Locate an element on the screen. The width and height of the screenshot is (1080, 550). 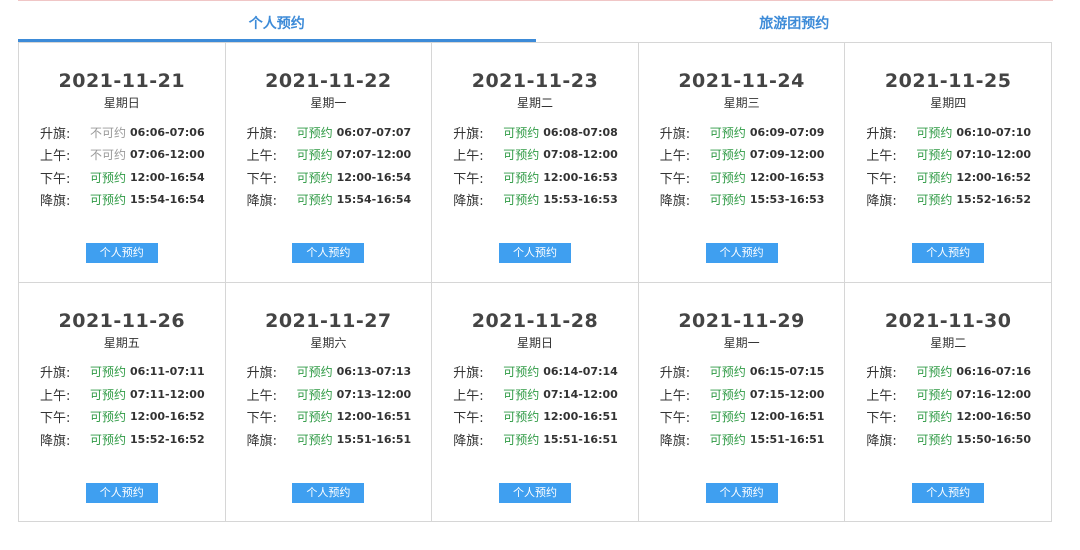
time-slot-row: 升旗: 可预约 06:08-07:08 is located at coordinates (545, 132).